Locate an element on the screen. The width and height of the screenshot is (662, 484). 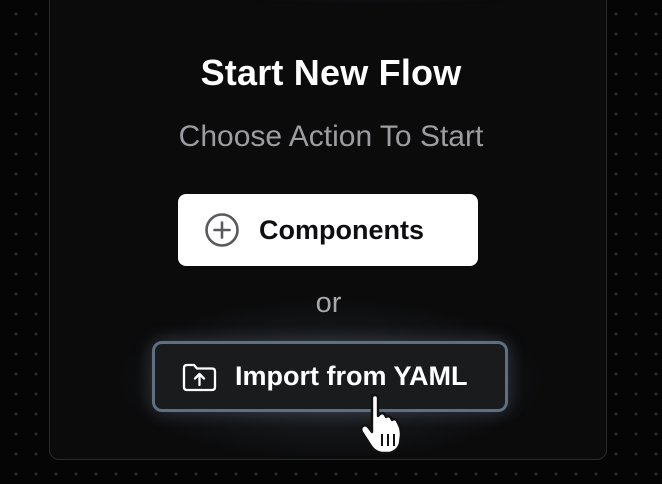
page-title: Start New Flow is located at coordinates (331, 72).